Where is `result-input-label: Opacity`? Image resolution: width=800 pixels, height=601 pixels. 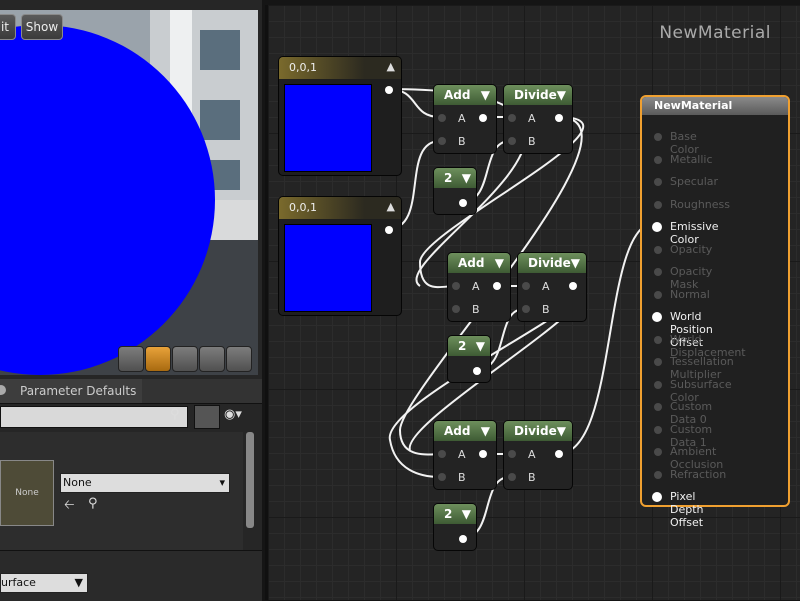 result-input-label: Opacity is located at coordinates (691, 249).